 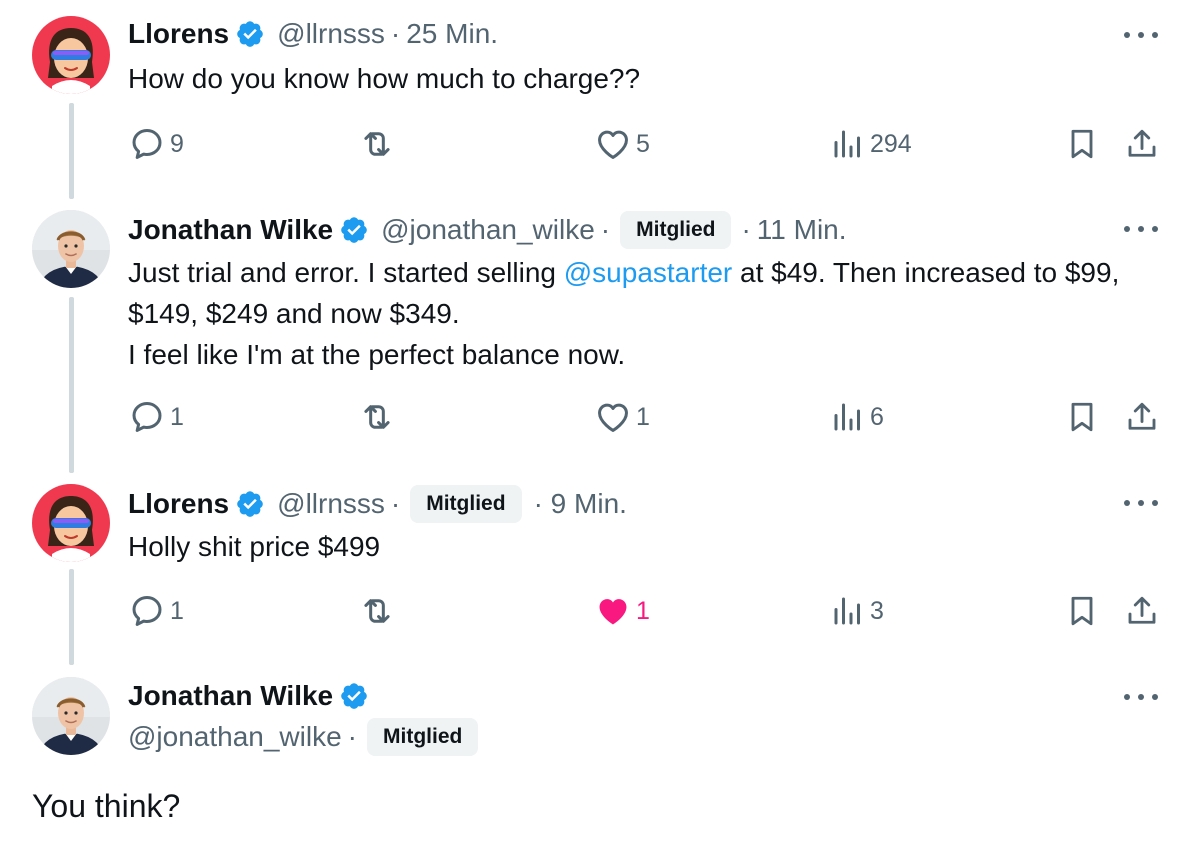 What do you see at coordinates (877, 610) in the screenshot?
I see `views-count: 3` at bounding box center [877, 610].